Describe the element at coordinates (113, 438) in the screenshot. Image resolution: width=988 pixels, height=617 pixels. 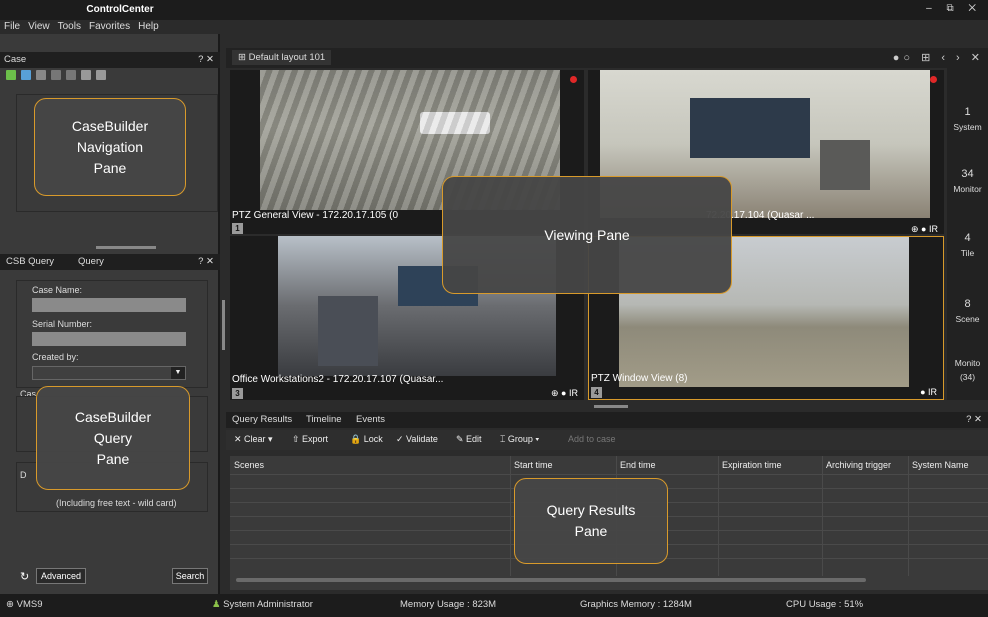
I see `callout-query-pane: CaseBuilder Query Pane` at that location.